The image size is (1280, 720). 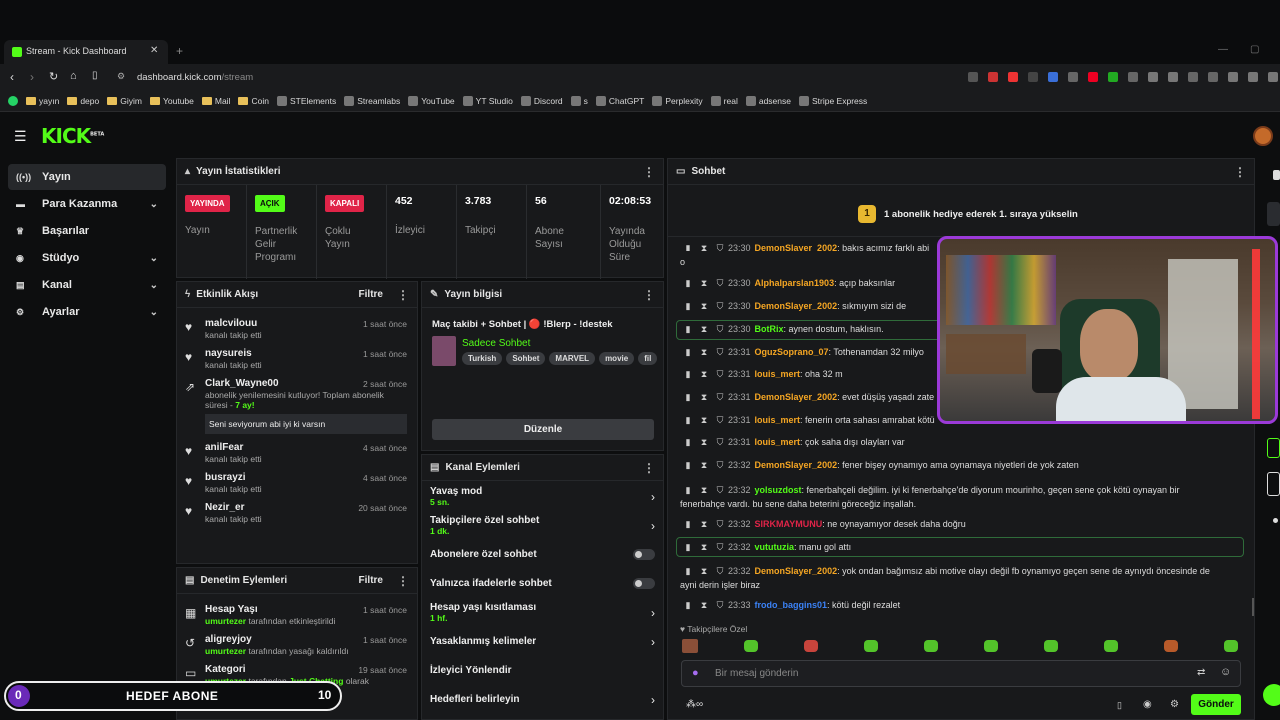 I want to click on chat-username: BotRix, so click(x=769, y=329).